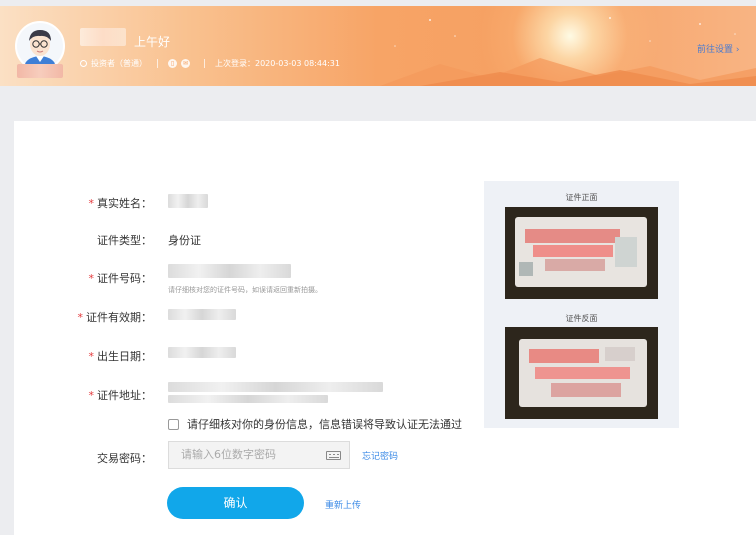  What do you see at coordinates (120, 356) in the screenshot?
I see `birth-date-label: * 出生日期：` at bounding box center [120, 356].